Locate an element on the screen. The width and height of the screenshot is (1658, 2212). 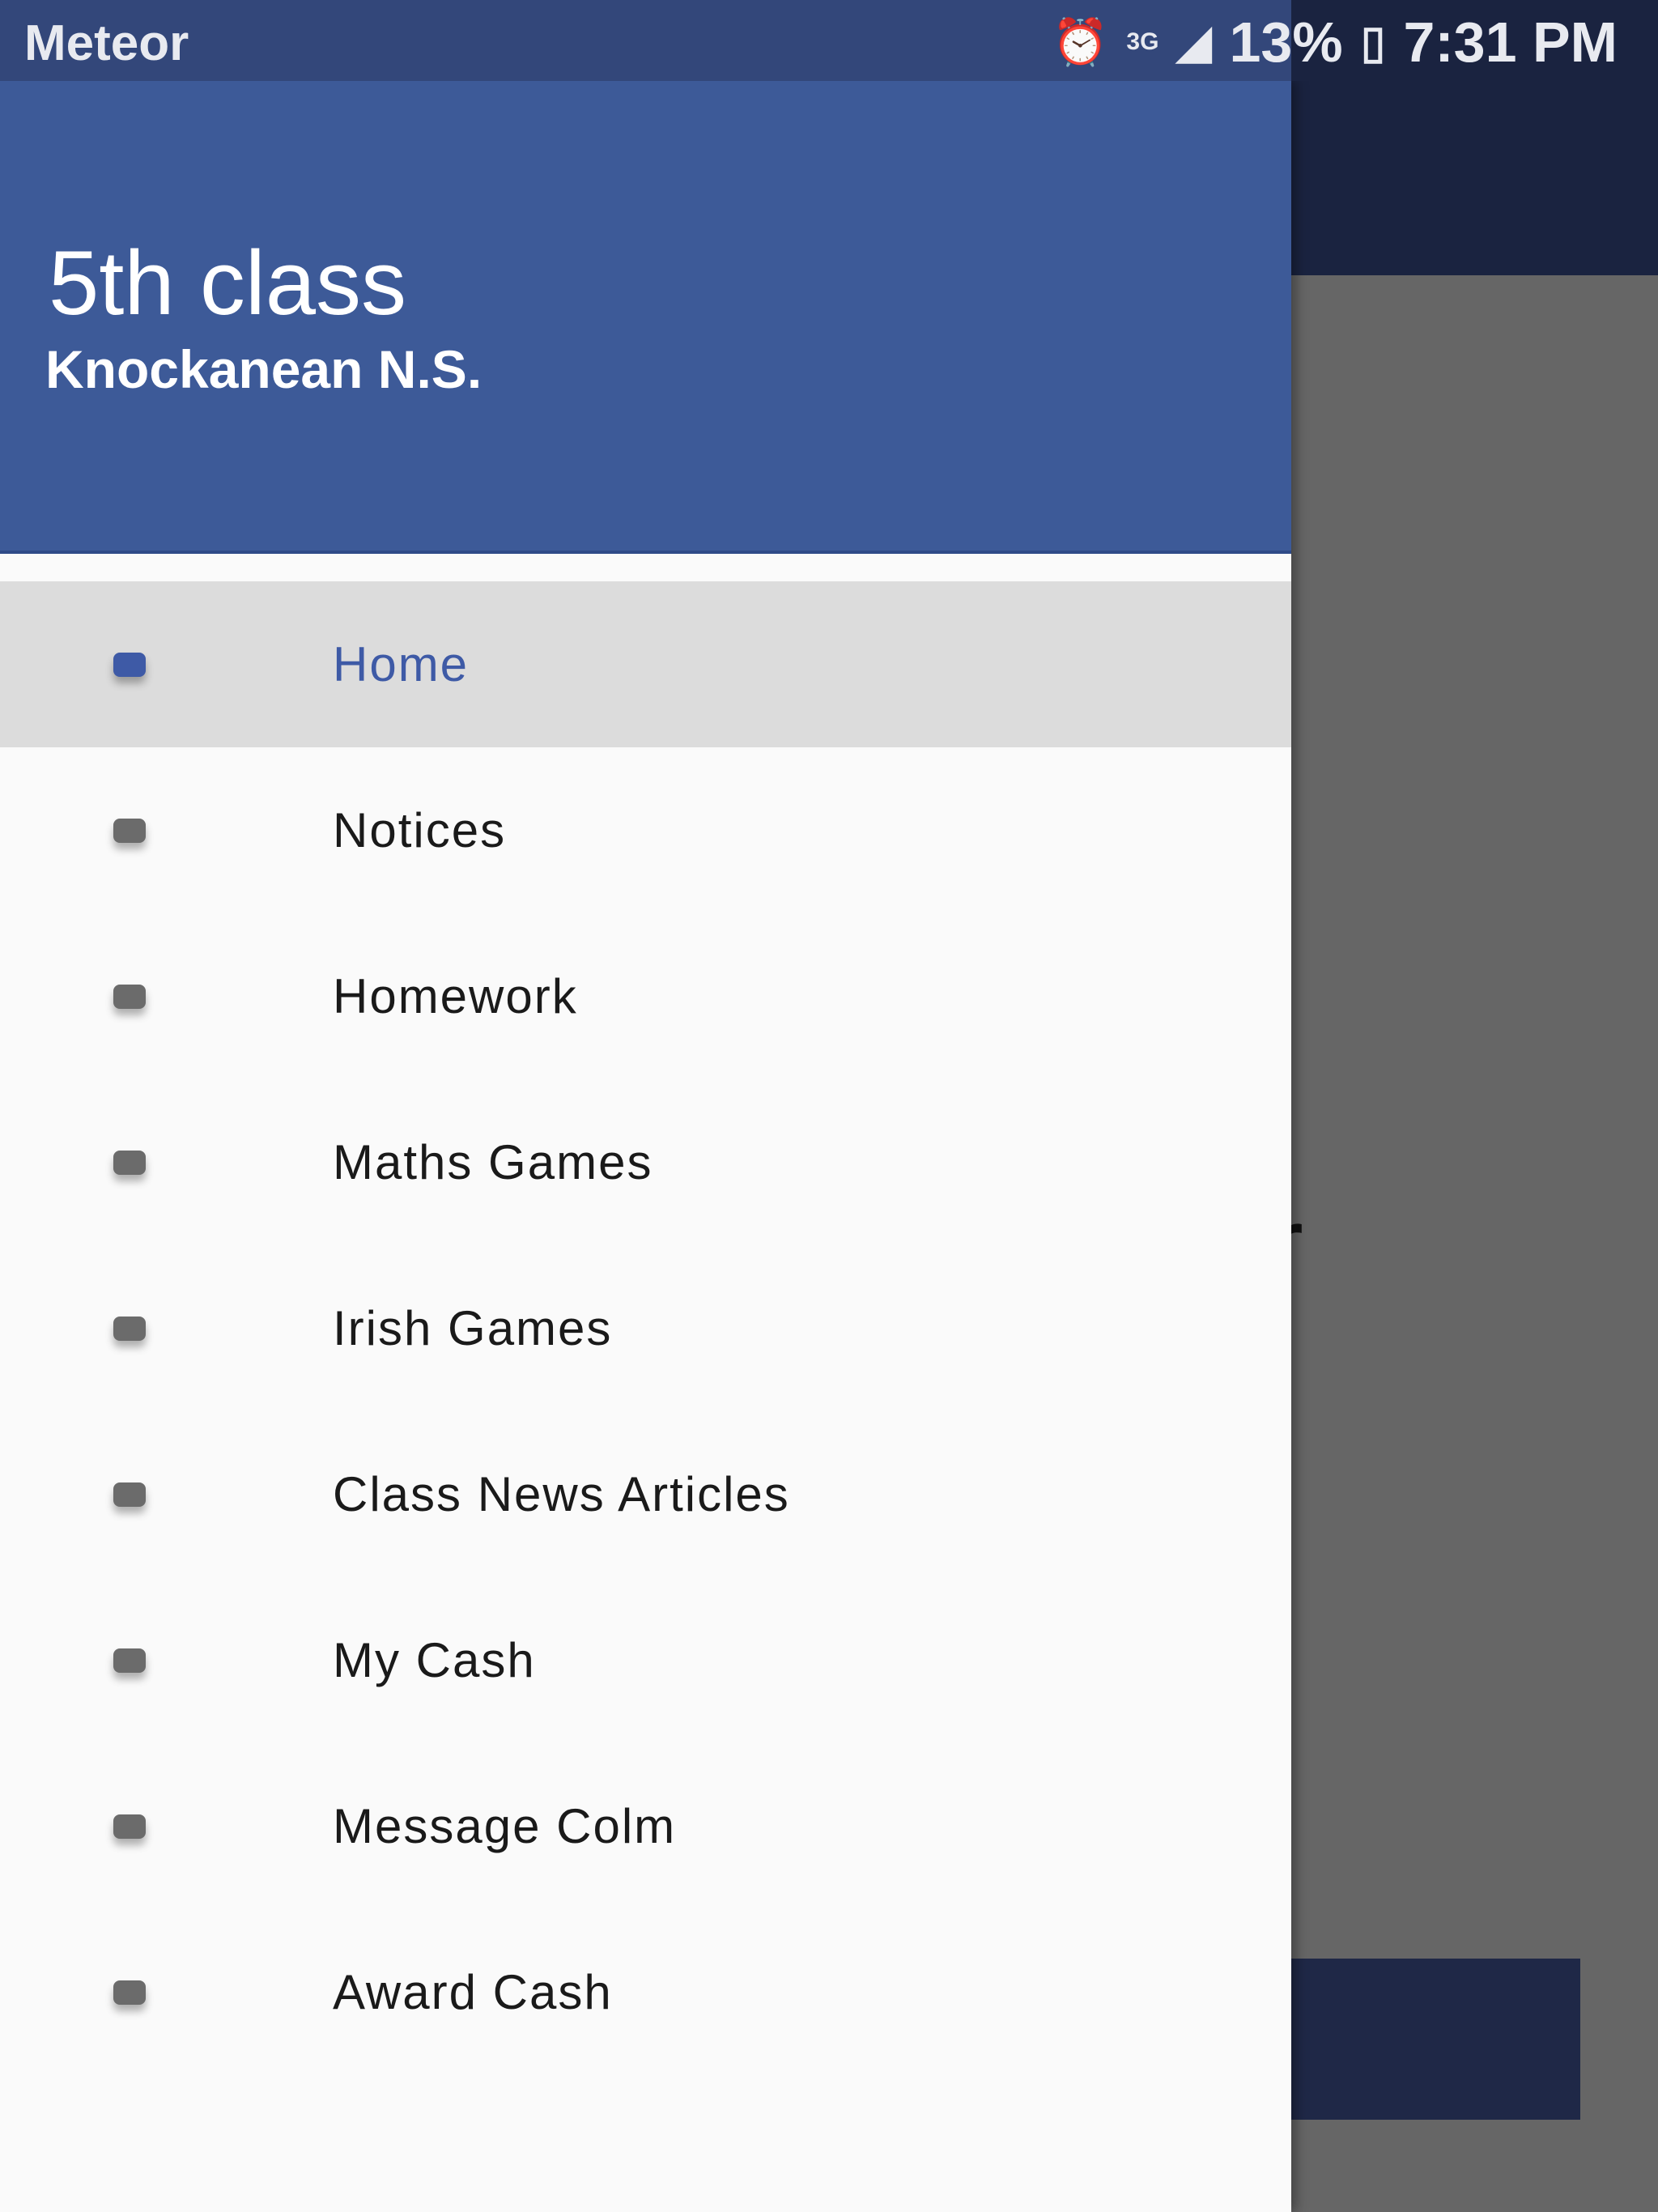
drawer-subtitle: Knockanean N.S. is located at coordinates (264, 369).